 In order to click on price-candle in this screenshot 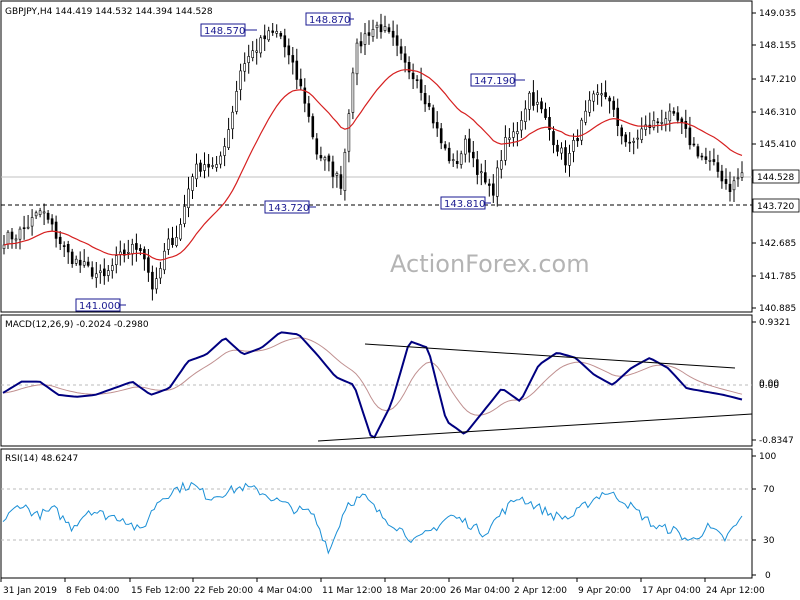, I will do `click(353, 93)`.